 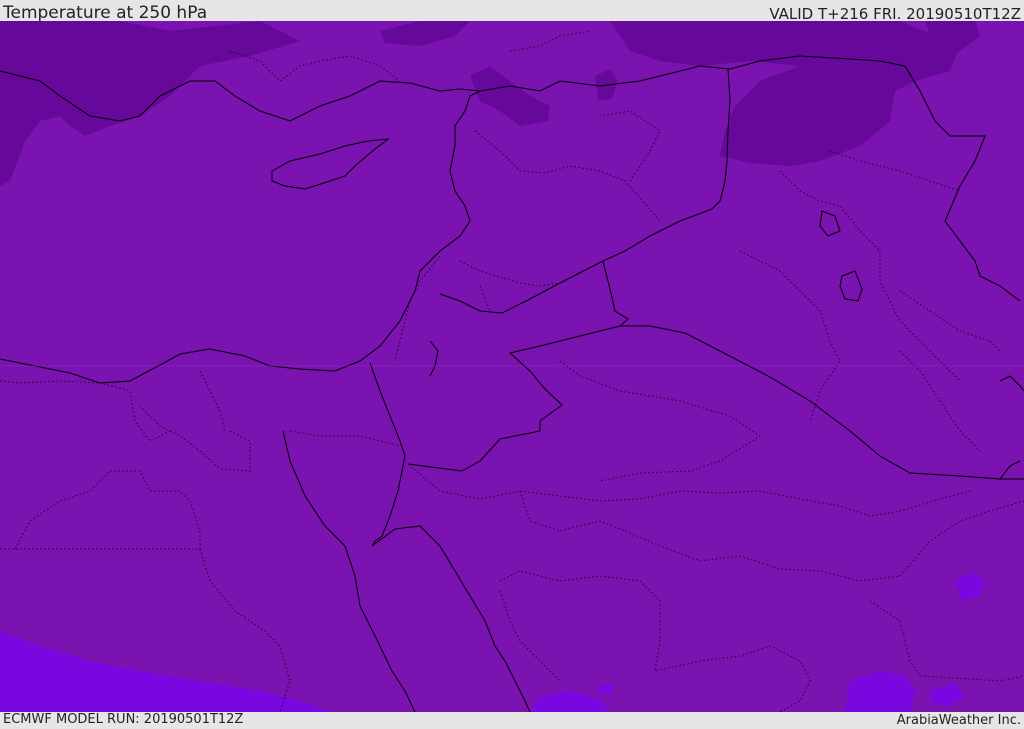 I want to click on model-run-label: ECMWF MODEL RUN: 20190501T12Z, so click(x=123, y=719).